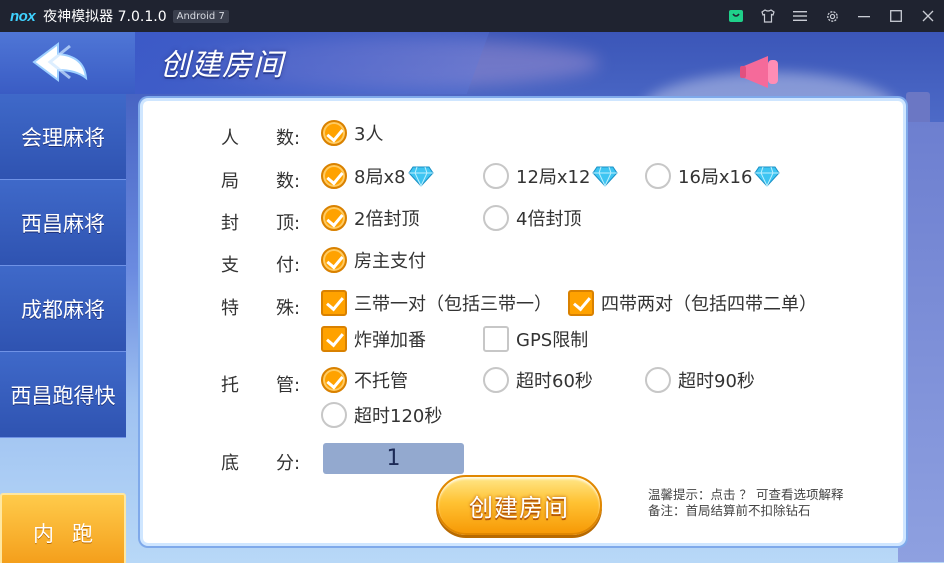 This screenshot has height=563, width=944. Describe the element at coordinates (472, 16) in the screenshot. I see `emulator-titlebar: nox 夜神模拟器 7.0.1.0 Android 7` at that location.